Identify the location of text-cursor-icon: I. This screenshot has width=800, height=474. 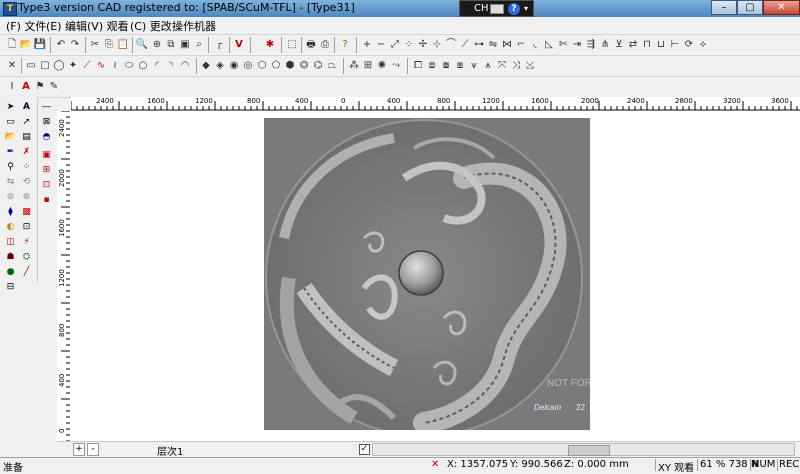
(12, 87).